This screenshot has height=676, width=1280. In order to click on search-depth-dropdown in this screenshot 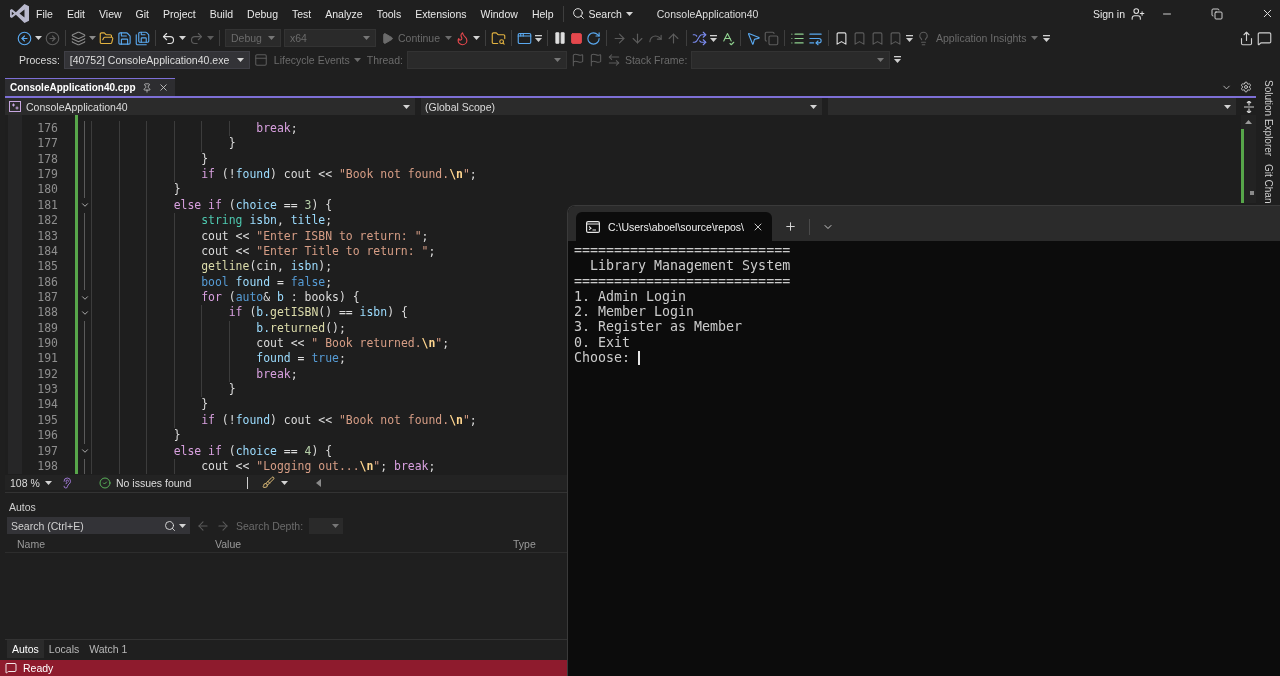, I will do `click(326, 525)`.